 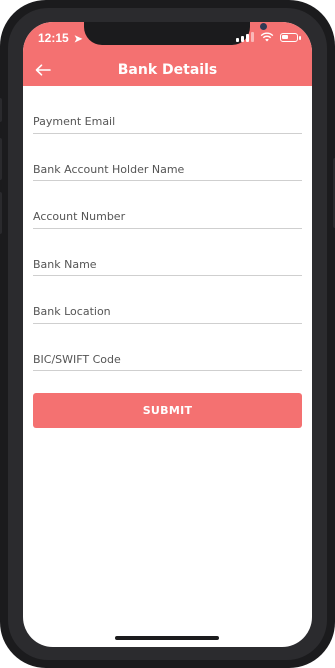 What do you see at coordinates (1, 213) in the screenshot?
I see `volume-down-button` at bounding box center [1, 213].